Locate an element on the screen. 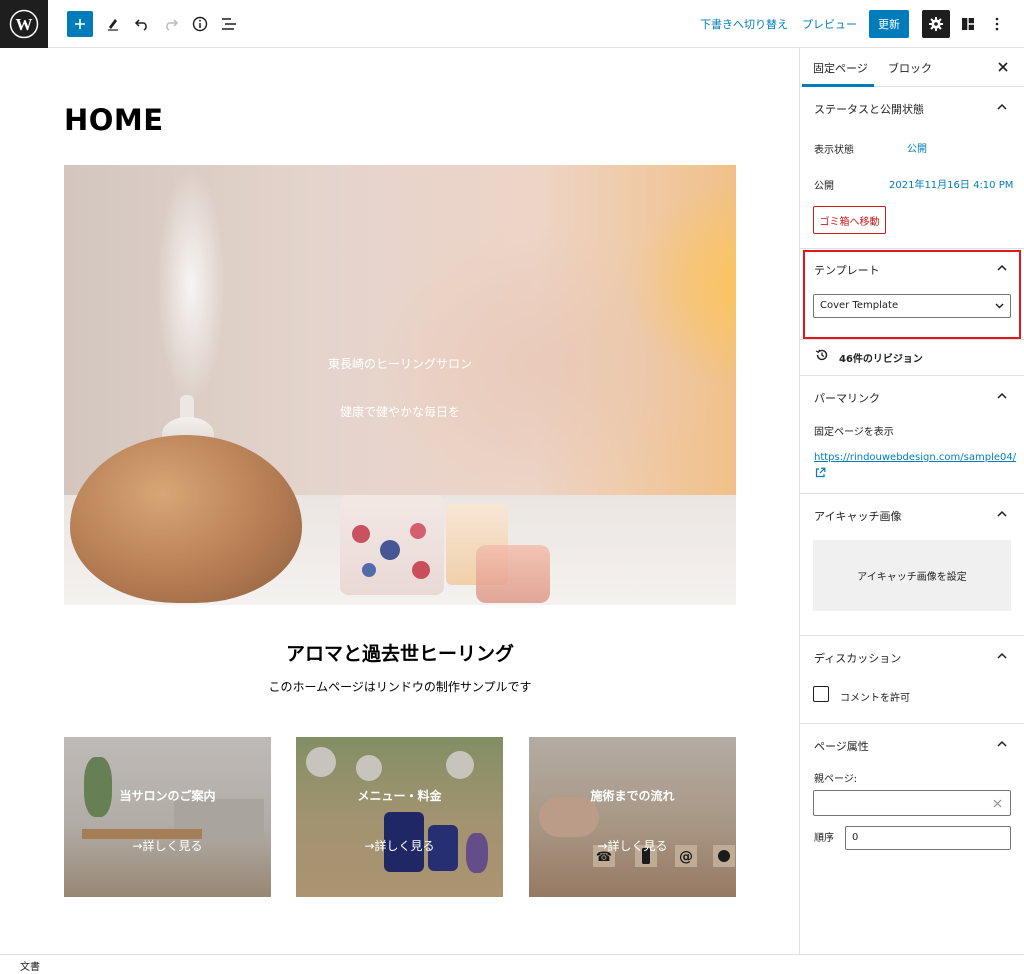 Image resolution: width=1024 pixels, height=974 pixels. revisions-link: 46件のリビジョン is located at coordinates (881, 357).